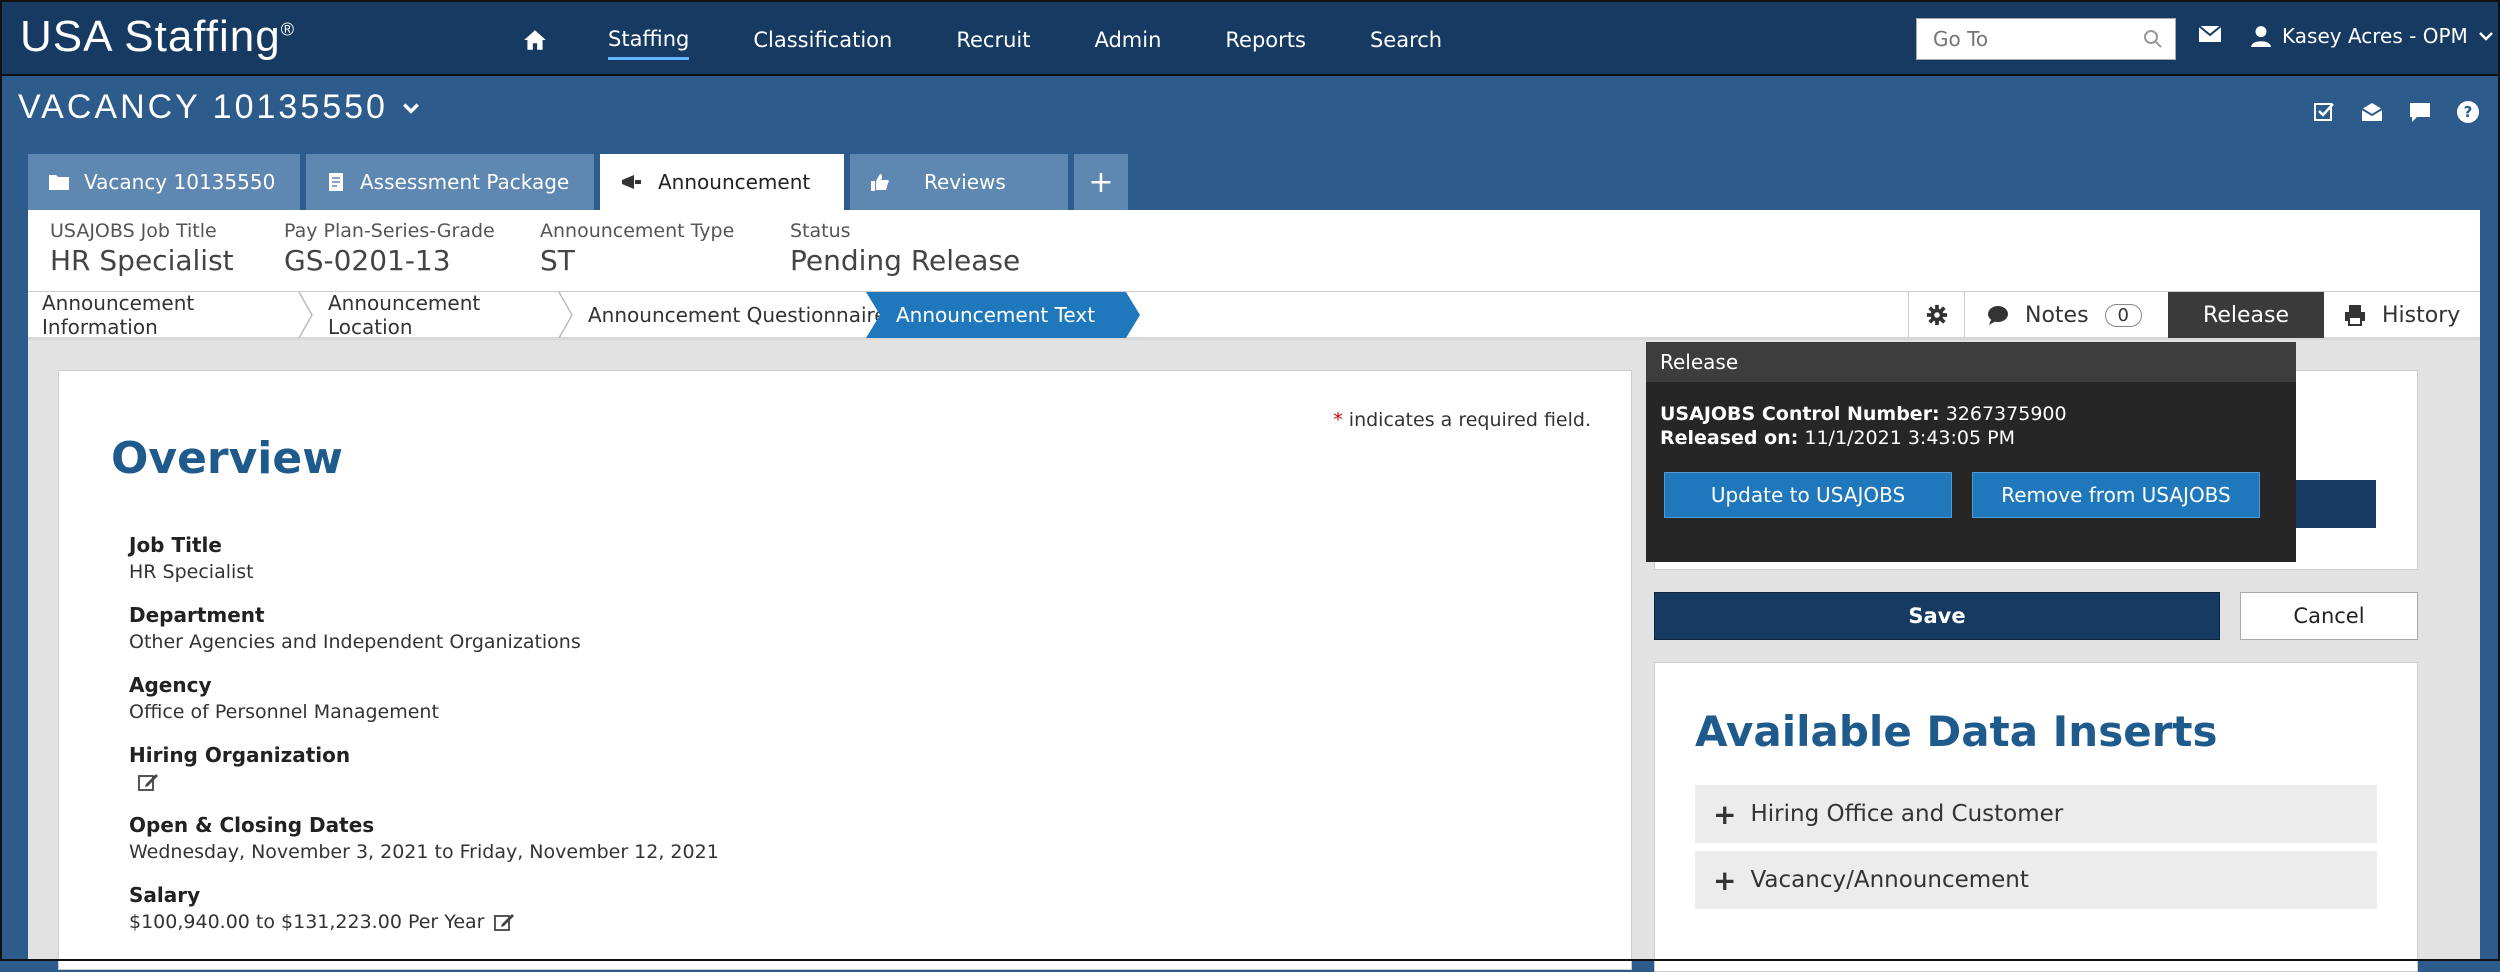 The height and width of the screenshot is (972, 2500). Describe the element at coordinates (2022, 39) in the screenshot. I see `goto-input` at that location.